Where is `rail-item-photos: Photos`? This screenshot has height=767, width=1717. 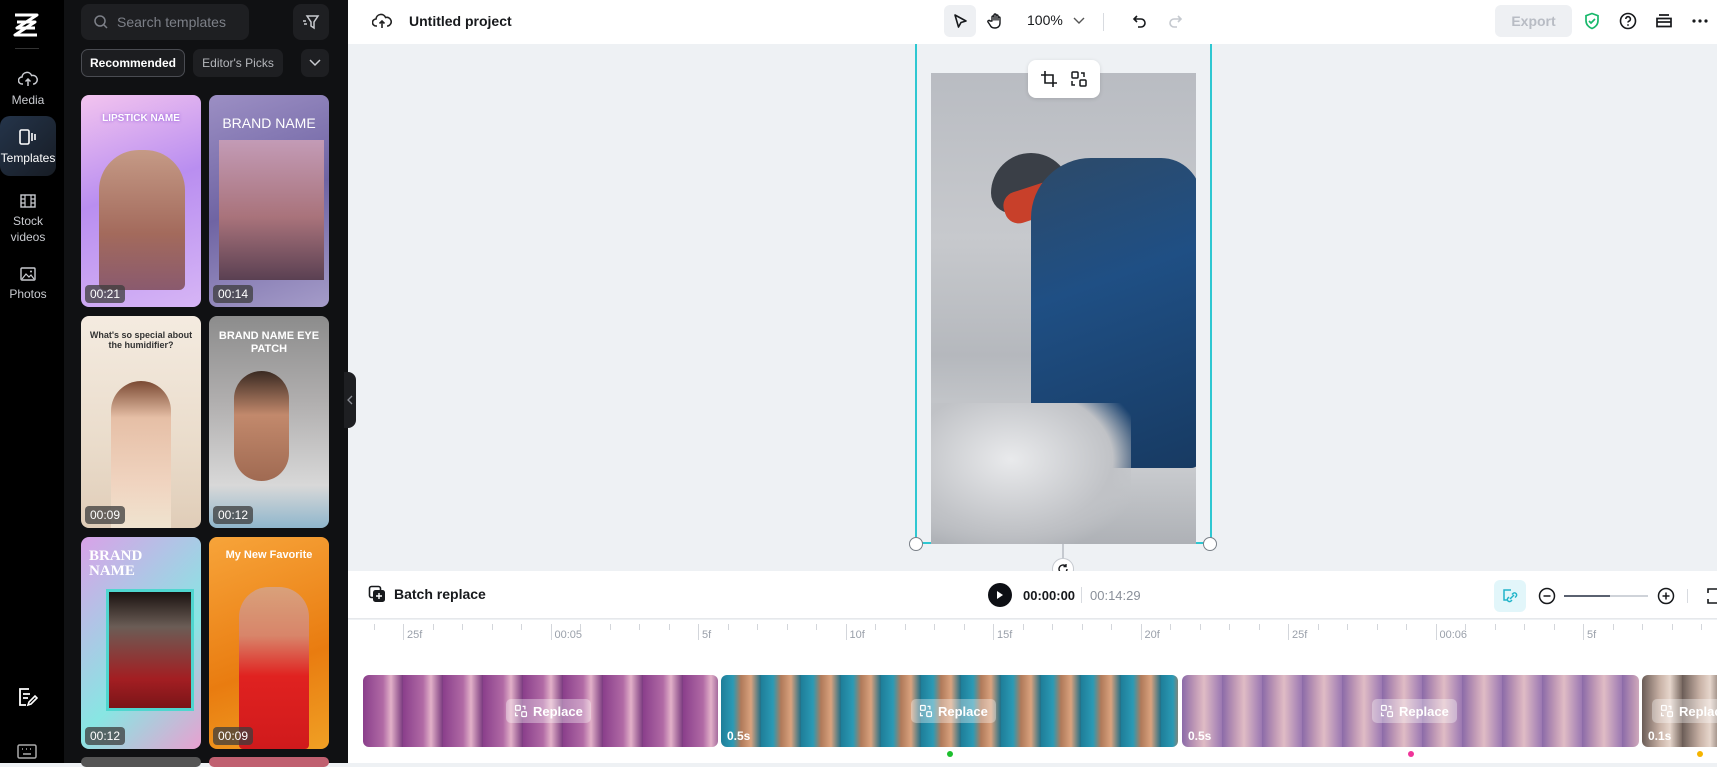
rail-item-photos: Photos is located at coordinates (28, 286).